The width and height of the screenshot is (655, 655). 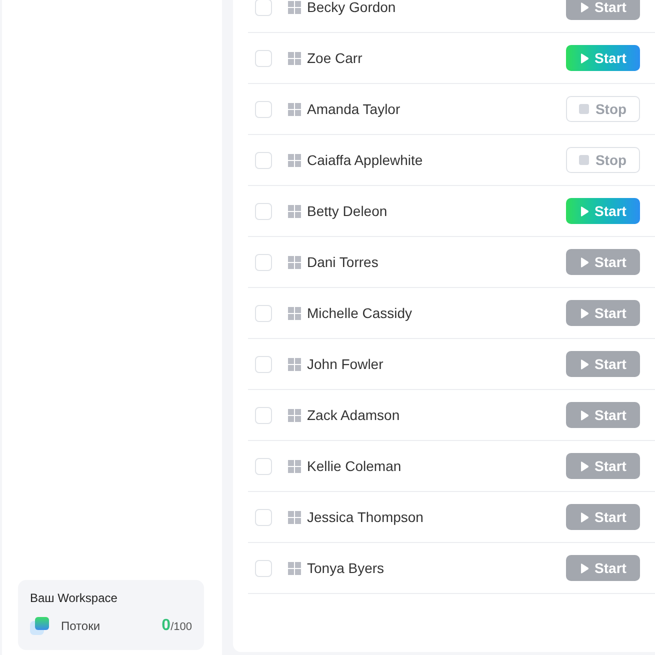 I want to click on contact-name: Jessica Thompson, so click(x=365, y=517).